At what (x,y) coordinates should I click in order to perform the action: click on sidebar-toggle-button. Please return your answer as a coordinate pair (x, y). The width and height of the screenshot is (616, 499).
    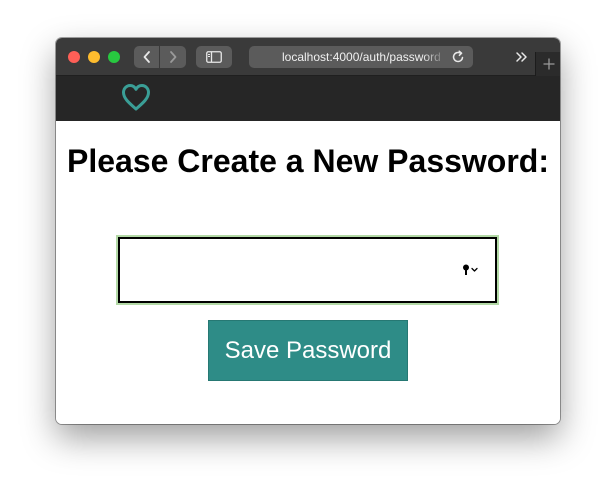
    Looking at the image, I should click on (214, 57).